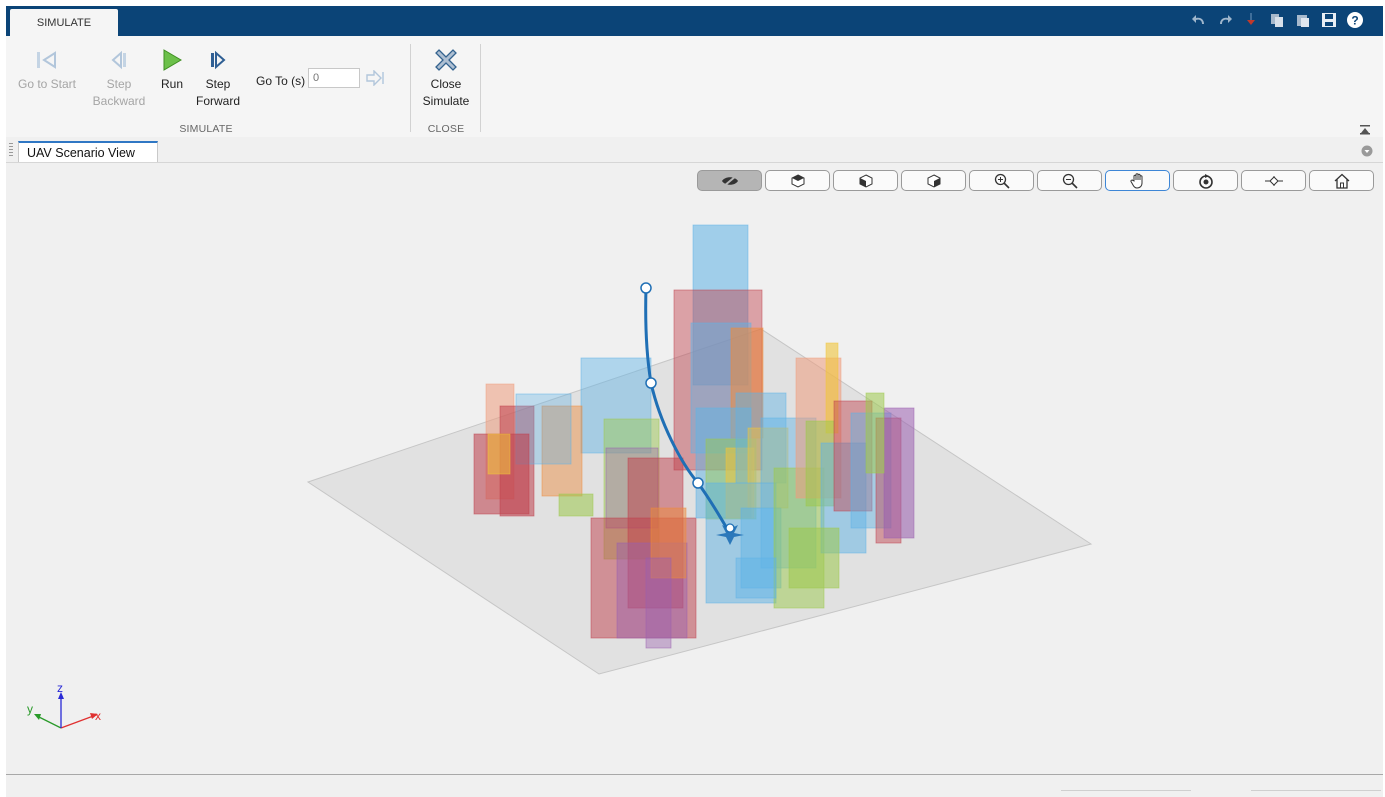 This screenshot has width=1385, height=797. Describe the element at coordinates (64, 23) in the screenshot. I see `tab-simulate: SIMULATE` at that location.